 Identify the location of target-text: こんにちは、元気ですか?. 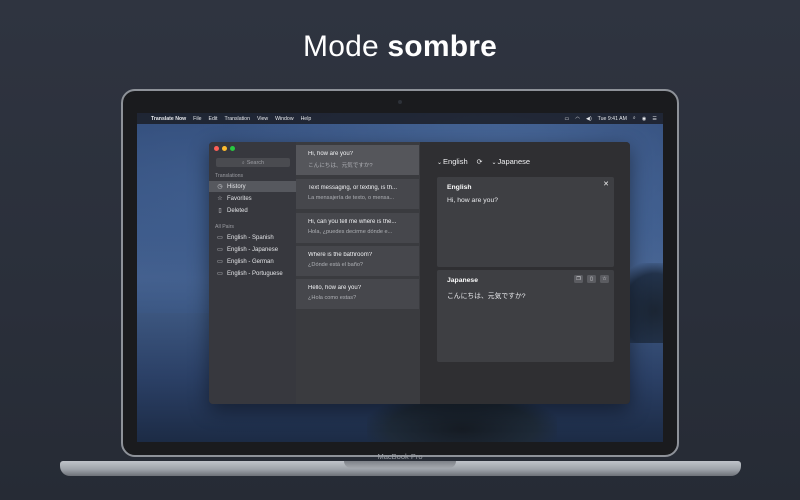
(486, 296).